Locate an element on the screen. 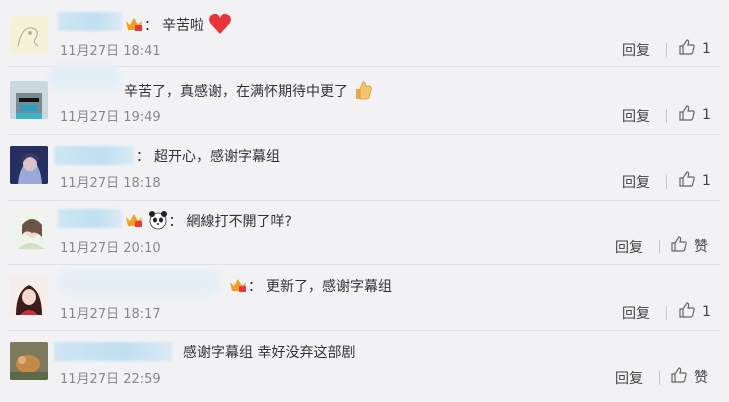 This screenshot has width=729, height=402. comment-time: 11月27日 20:10 is located at coordinates (110, 248).